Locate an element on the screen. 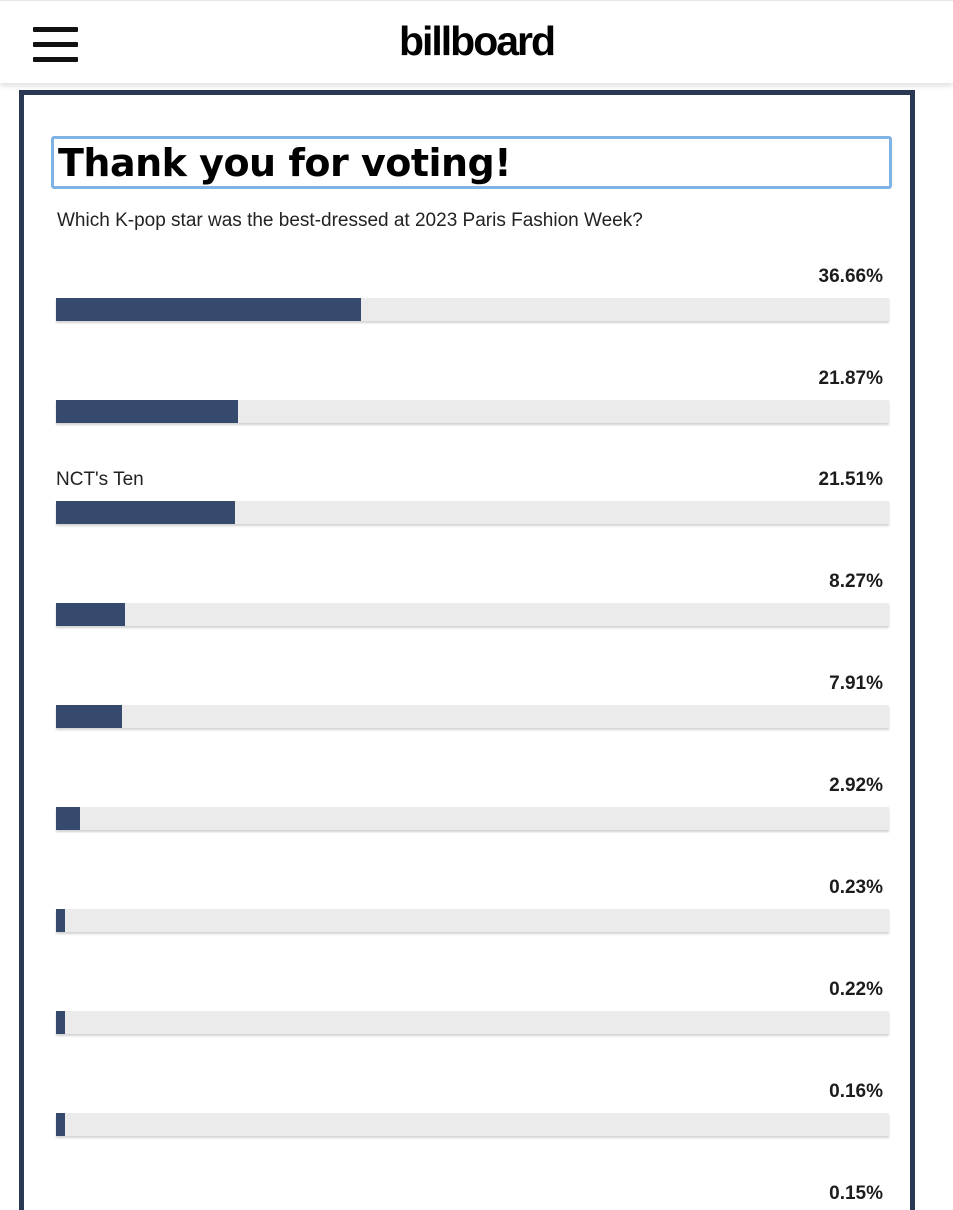 The width and height of the screenshot is (953, 1210). poll-heading: Thank you for voting! is located at coordinates (285, 163).